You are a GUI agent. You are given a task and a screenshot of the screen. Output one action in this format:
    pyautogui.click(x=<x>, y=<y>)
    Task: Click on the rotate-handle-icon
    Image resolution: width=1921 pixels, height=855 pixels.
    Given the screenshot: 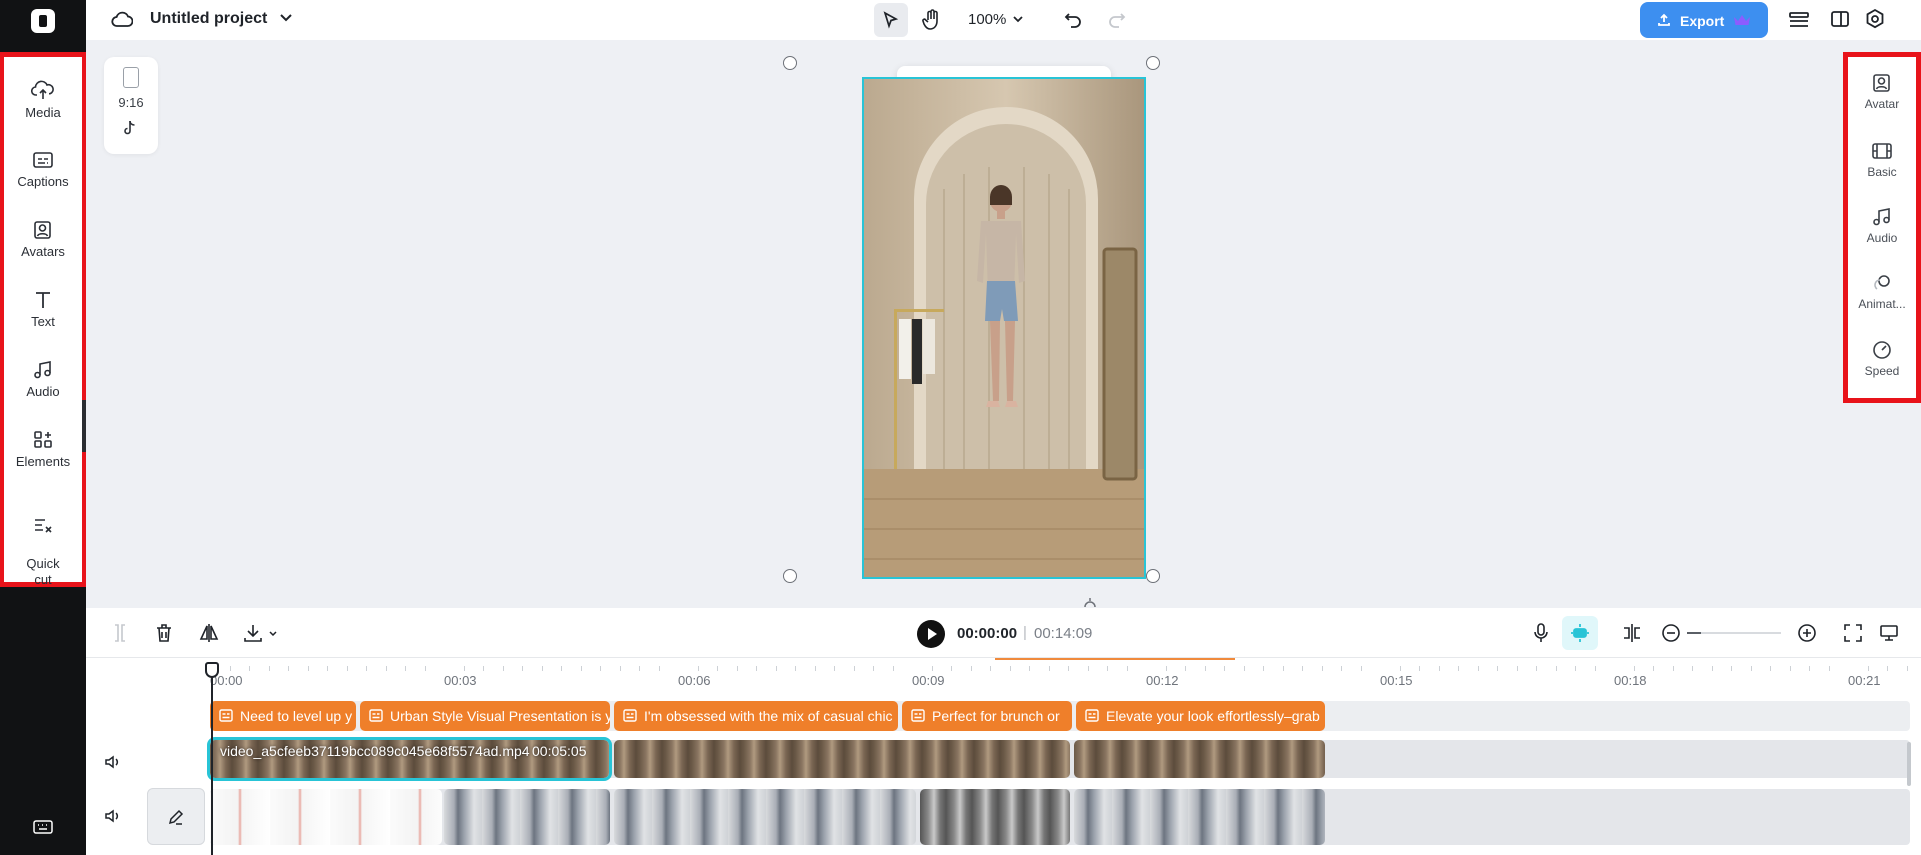 What is the action you would take?
    pyautogui.click(x=1090, y=603)
    